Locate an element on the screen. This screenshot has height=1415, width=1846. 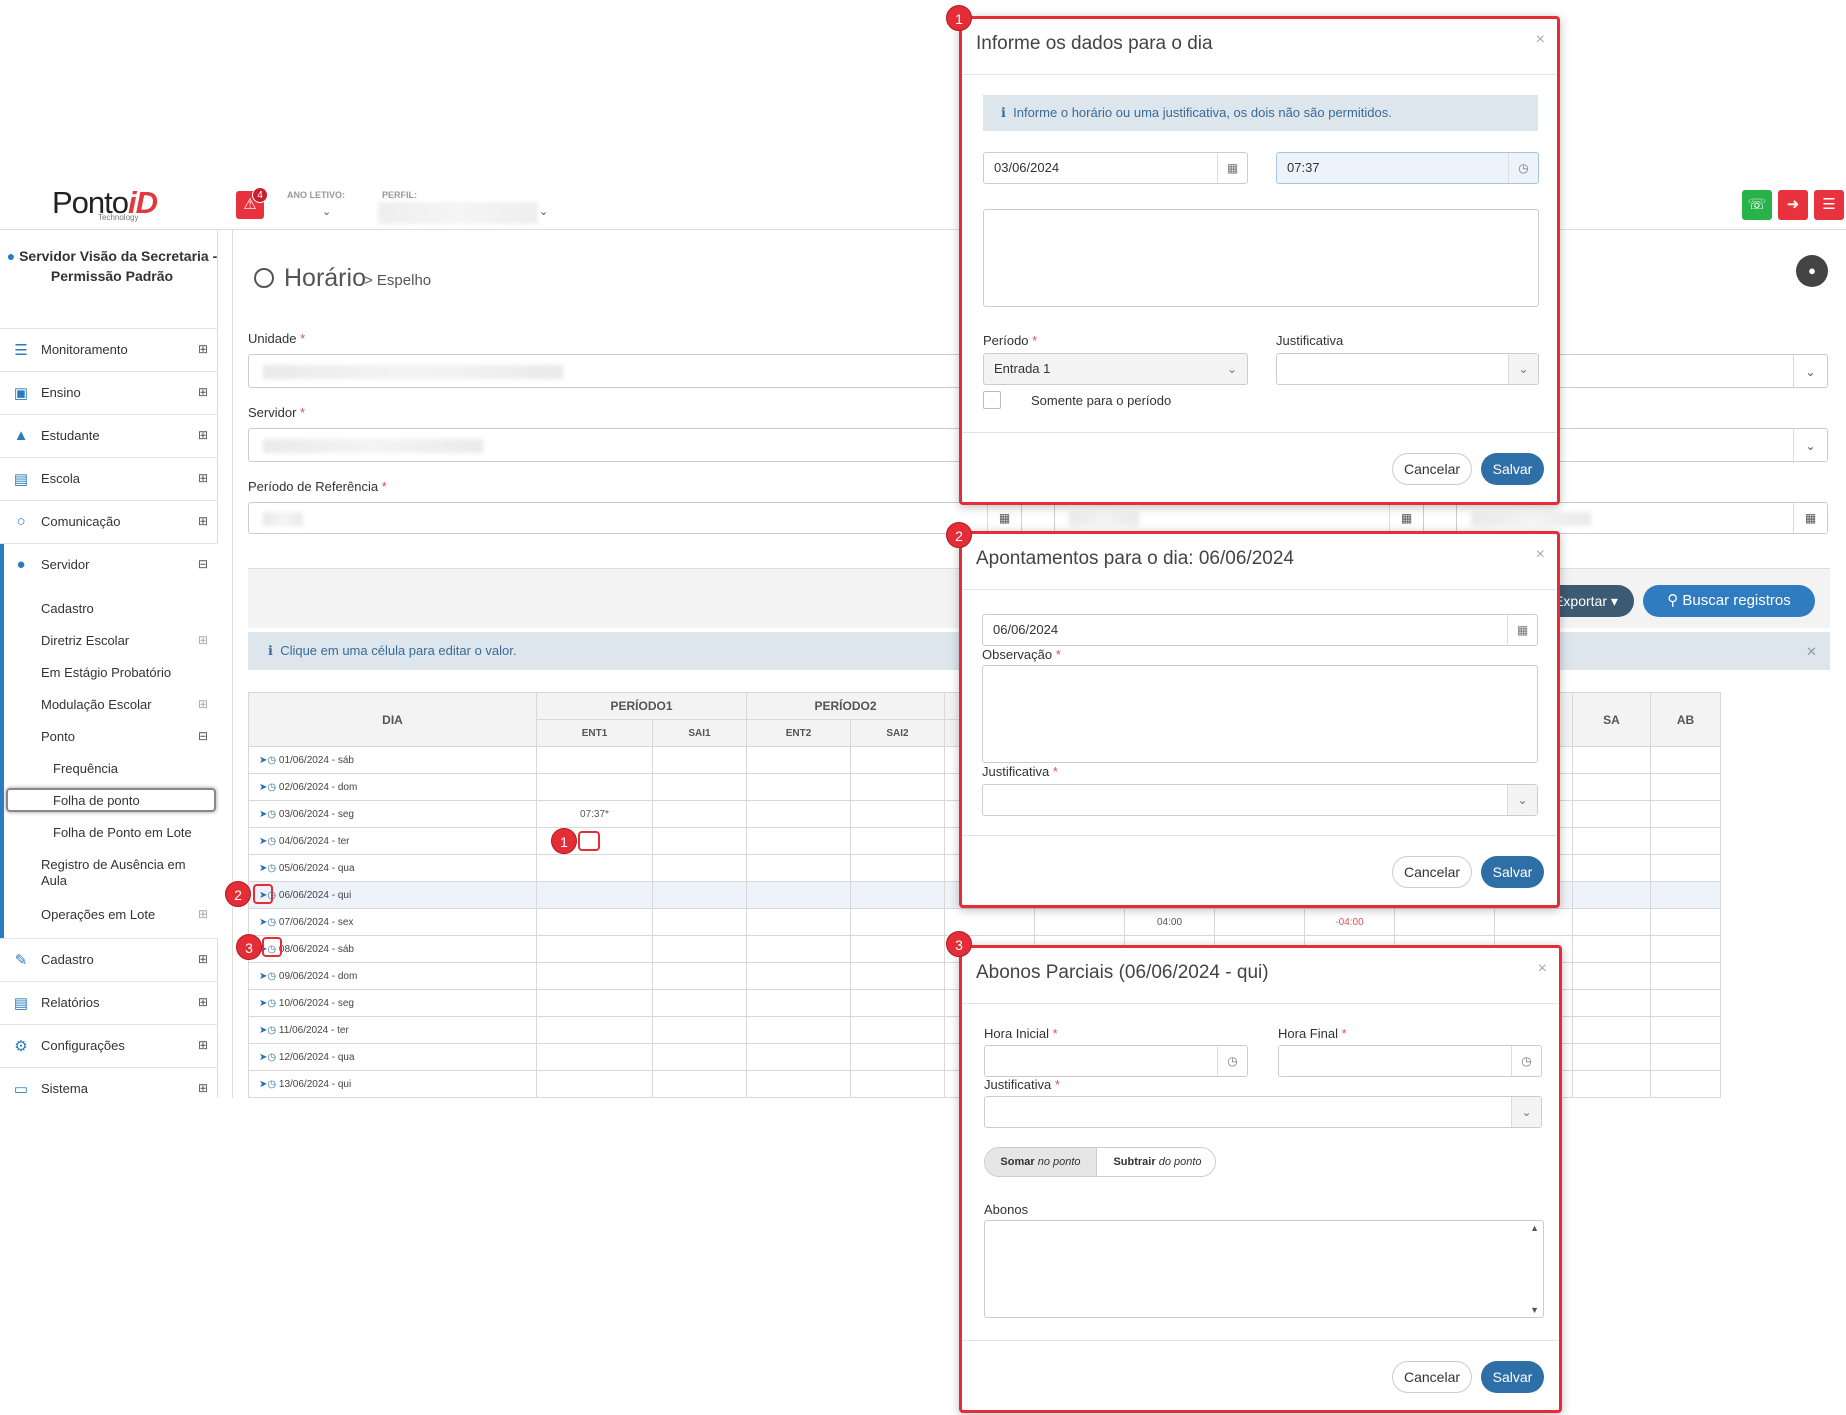
buscar-registros-button: ⚲ Buscar registros is located at coordinates (1729, 601).